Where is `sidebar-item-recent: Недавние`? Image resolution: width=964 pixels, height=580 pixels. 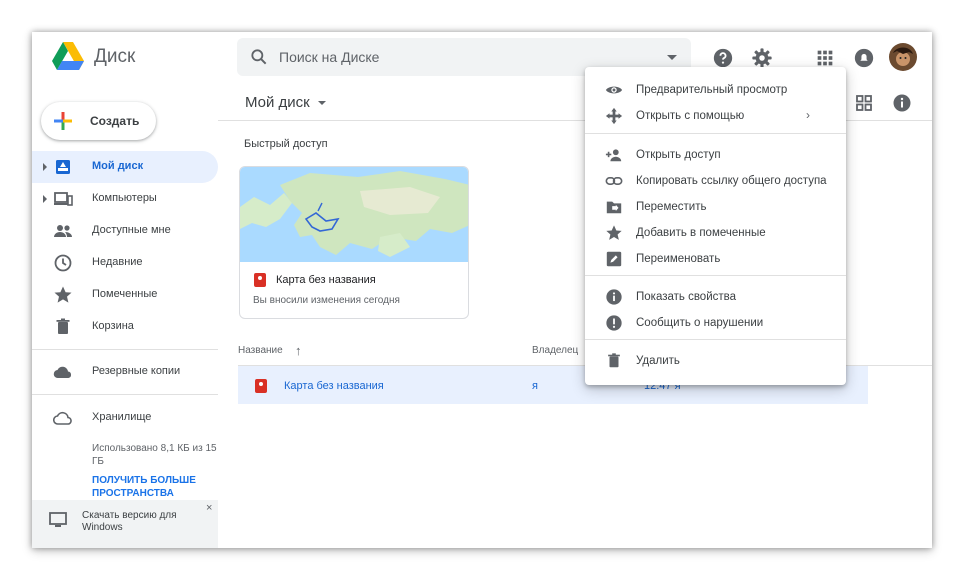 sidebar-item-recent: Недавние is located at coordinates (125, 263).